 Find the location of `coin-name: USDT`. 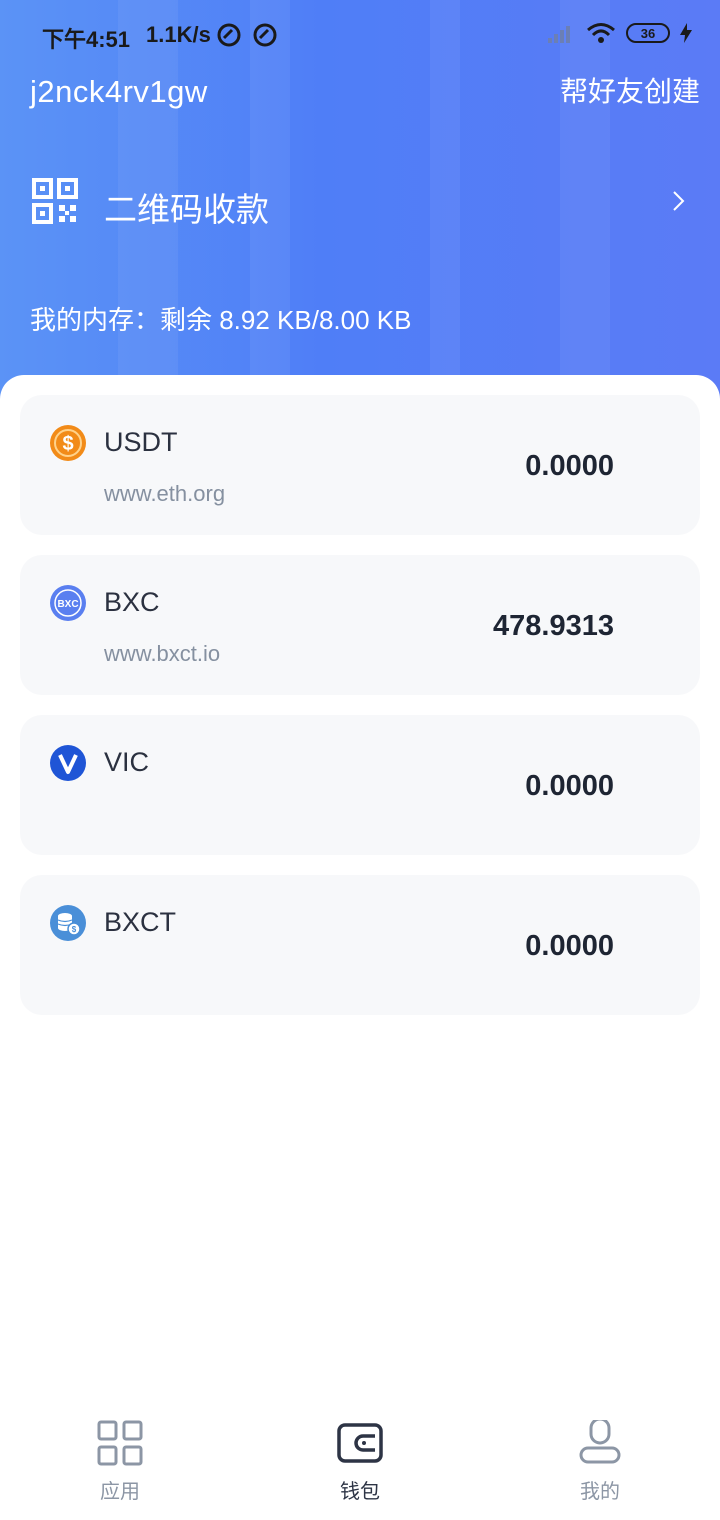

coin-name: USDT is located at coordinates (141, 442).